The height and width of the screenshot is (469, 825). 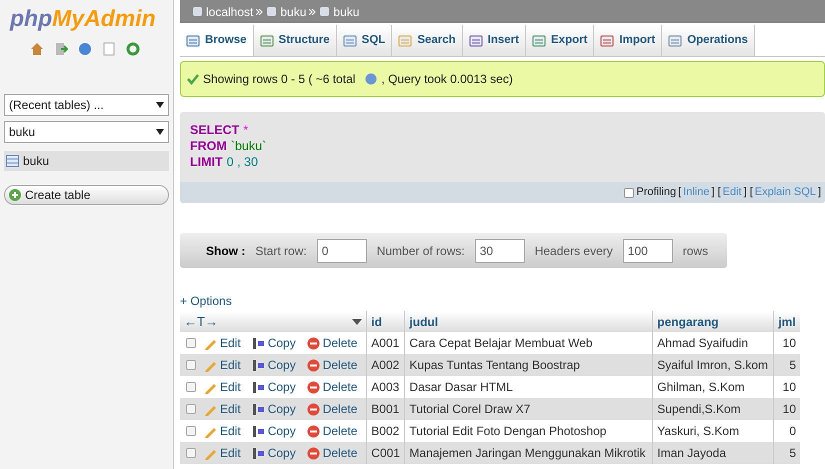 I want to click on tab: Export, so click(x=560, y=40).